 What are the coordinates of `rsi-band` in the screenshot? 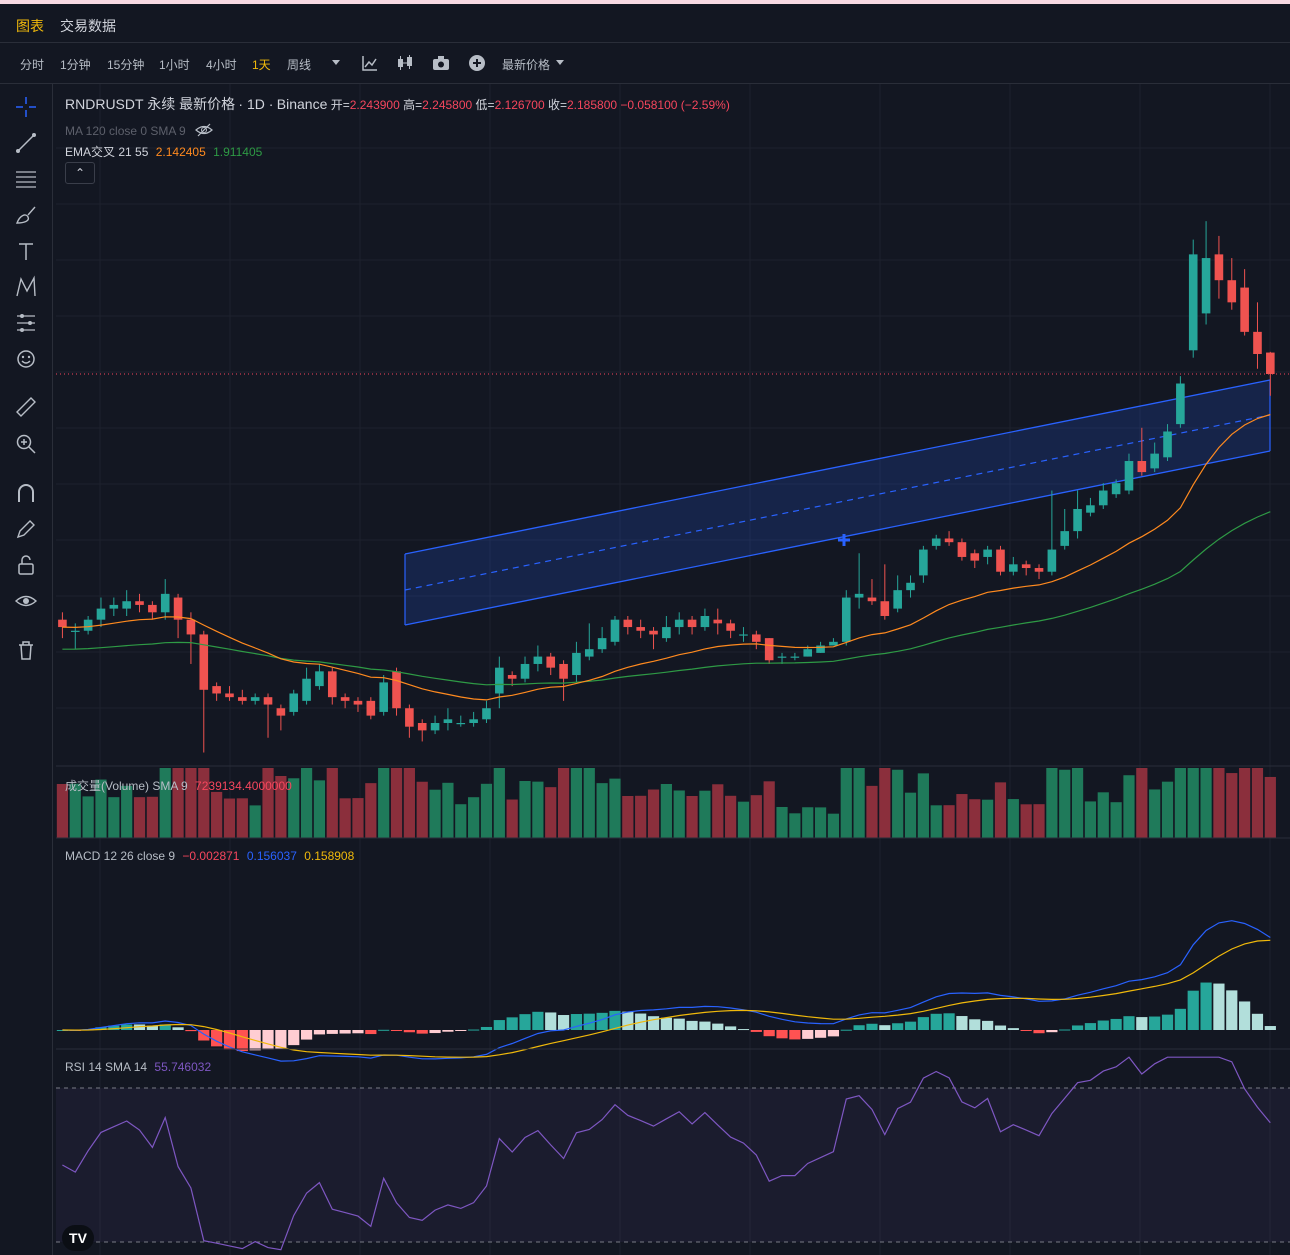 It's located at (673, 1165).